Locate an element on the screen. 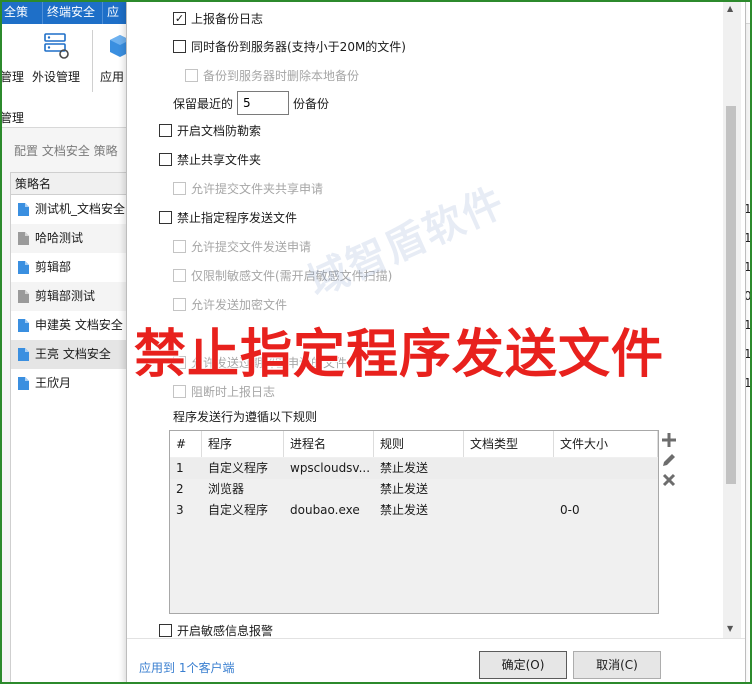  ribbon-toolbar: 管理 外设管理 应用 管理 is located at coordinates (65, 76).